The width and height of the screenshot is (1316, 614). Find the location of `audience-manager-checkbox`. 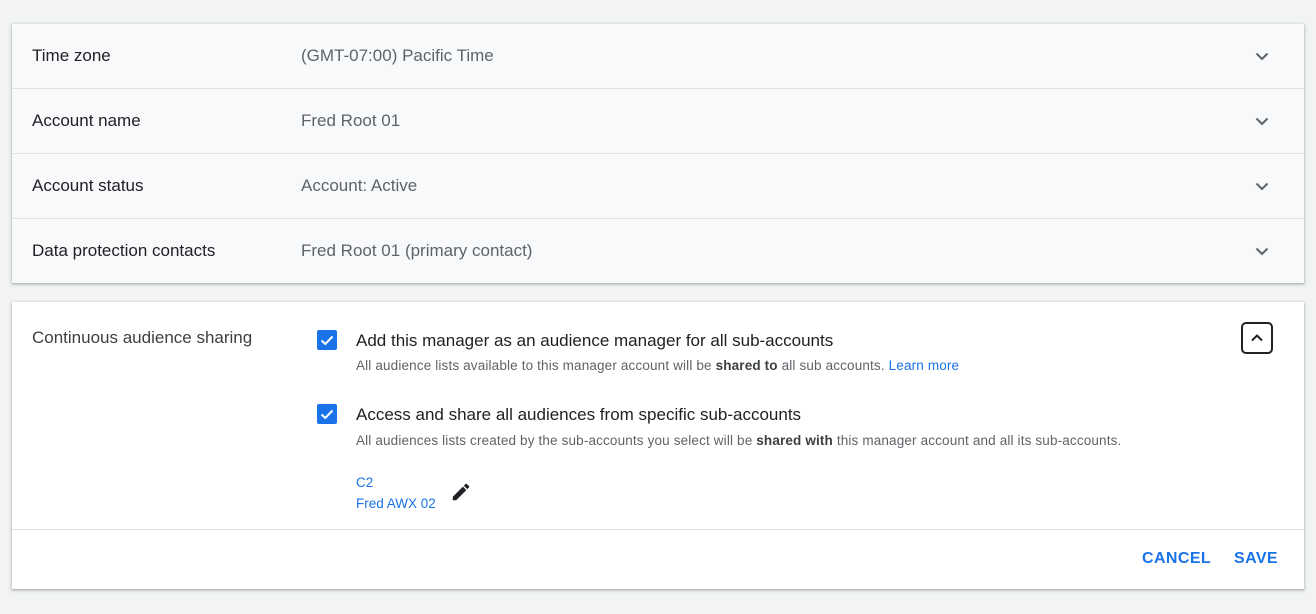

audience-manager-checkbox is located at coordinates (327, 340).